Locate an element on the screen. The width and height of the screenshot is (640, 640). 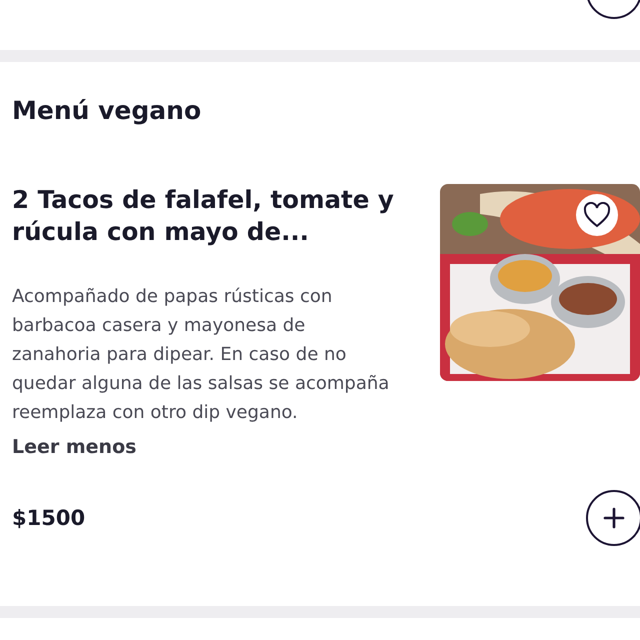
heart-icon is located at coordinates (597, 215).